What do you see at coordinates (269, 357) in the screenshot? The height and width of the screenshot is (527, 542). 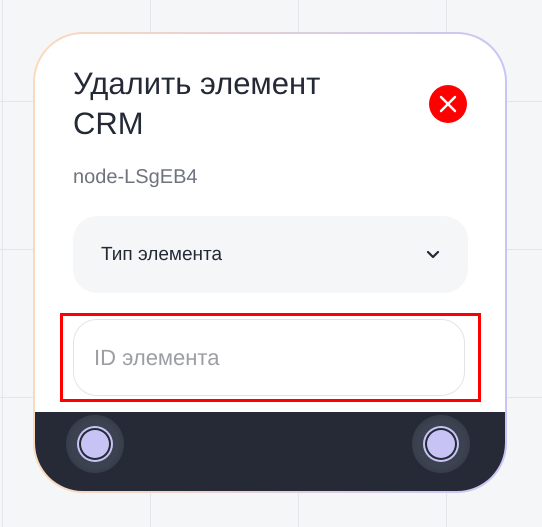 I see `element-id-field: ID элемента` at bounding box center [269, 357].